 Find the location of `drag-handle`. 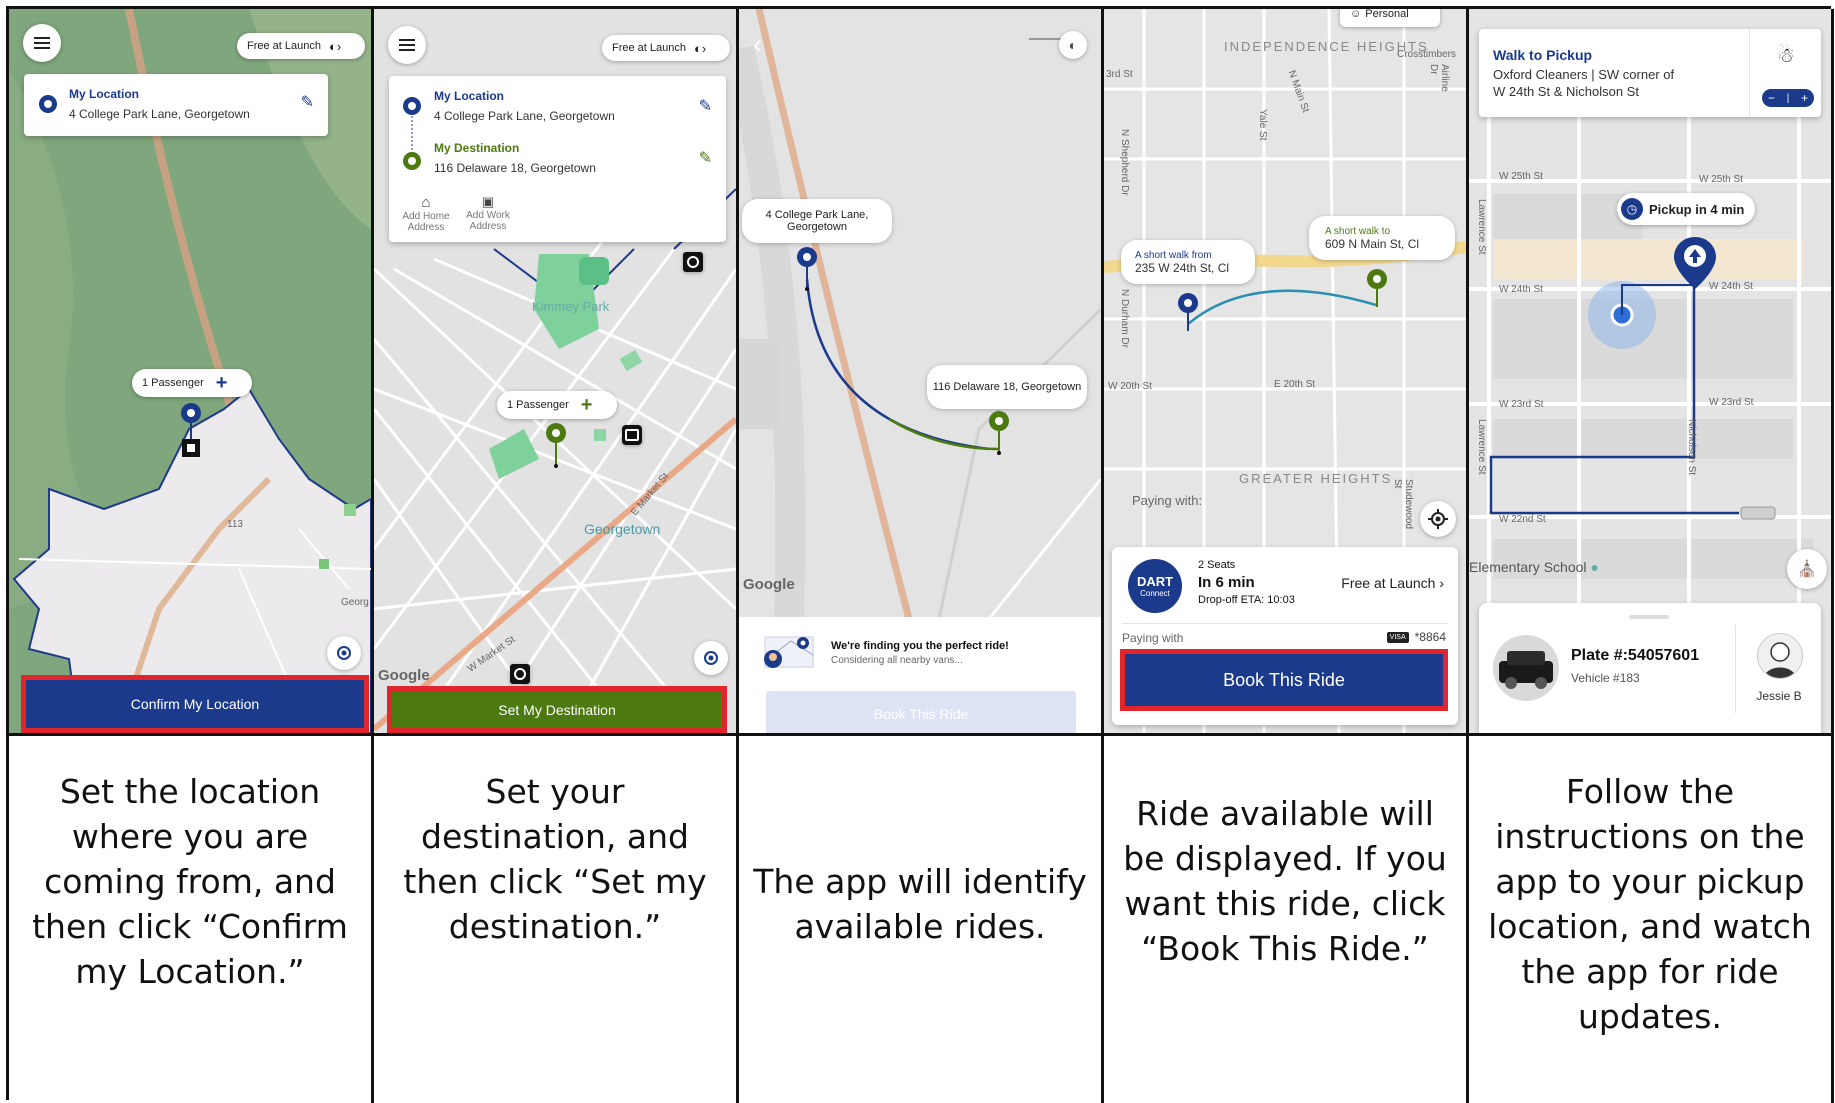

drag-handle is located at coordinates (1649, 617).